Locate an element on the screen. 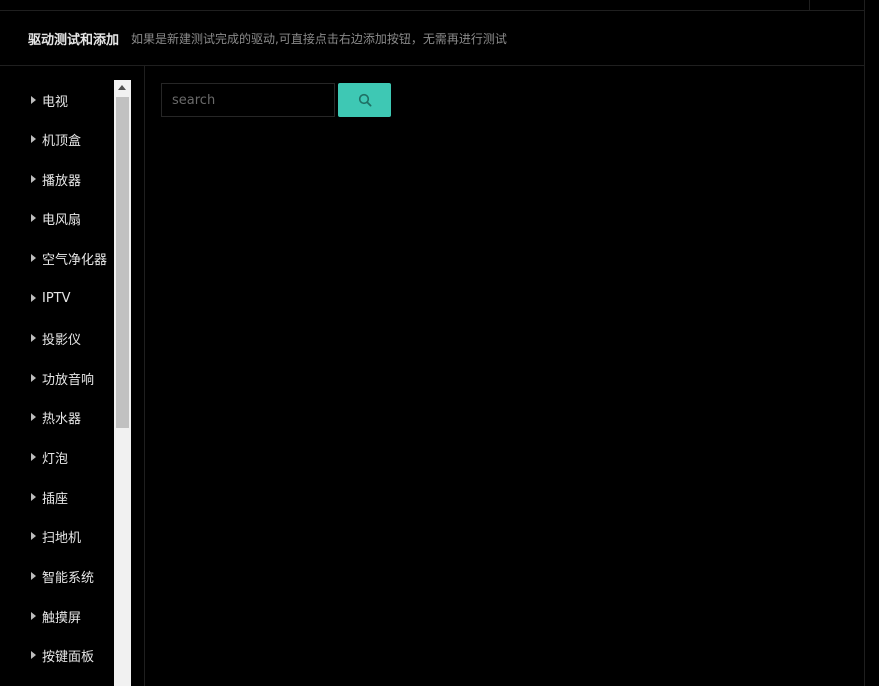 The height and width of the screenshot is (686, 879). tree-item-projector: 投影仪 is located at coordinates (56, 338).